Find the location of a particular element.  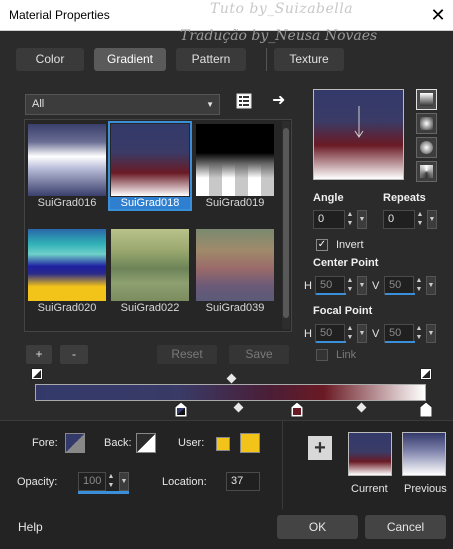

focal-h-dropdown: ▼ is located at coordinates (362, 333).